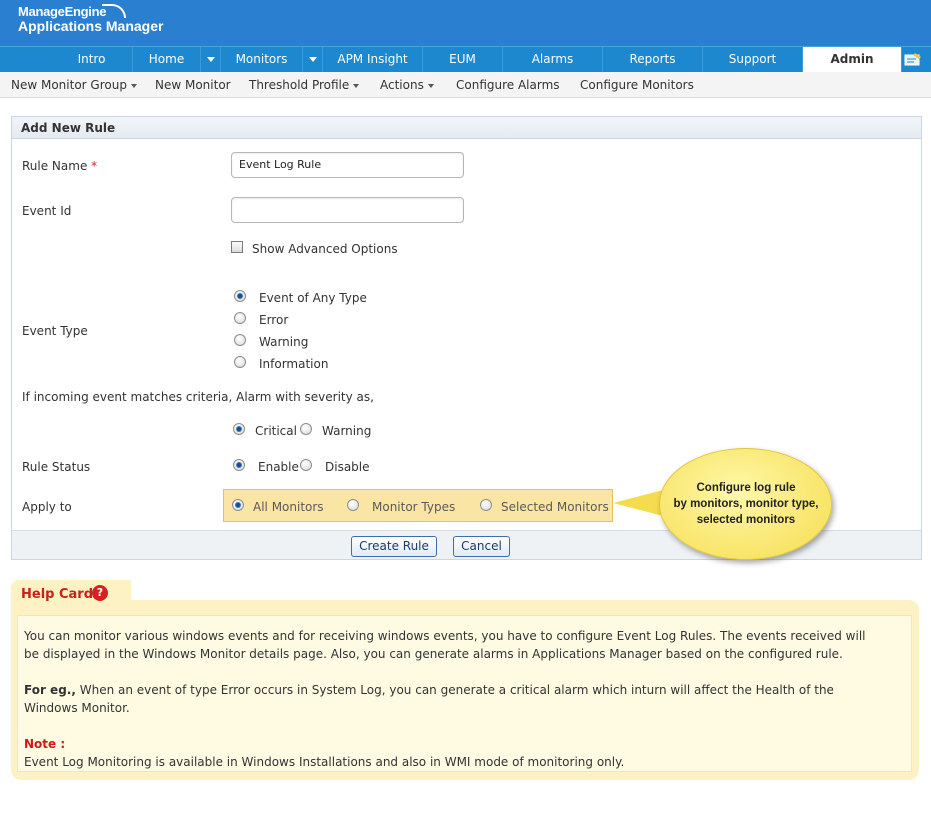  I want to click on apply-all-monitors-label: All Monitors, so click(288, 507).